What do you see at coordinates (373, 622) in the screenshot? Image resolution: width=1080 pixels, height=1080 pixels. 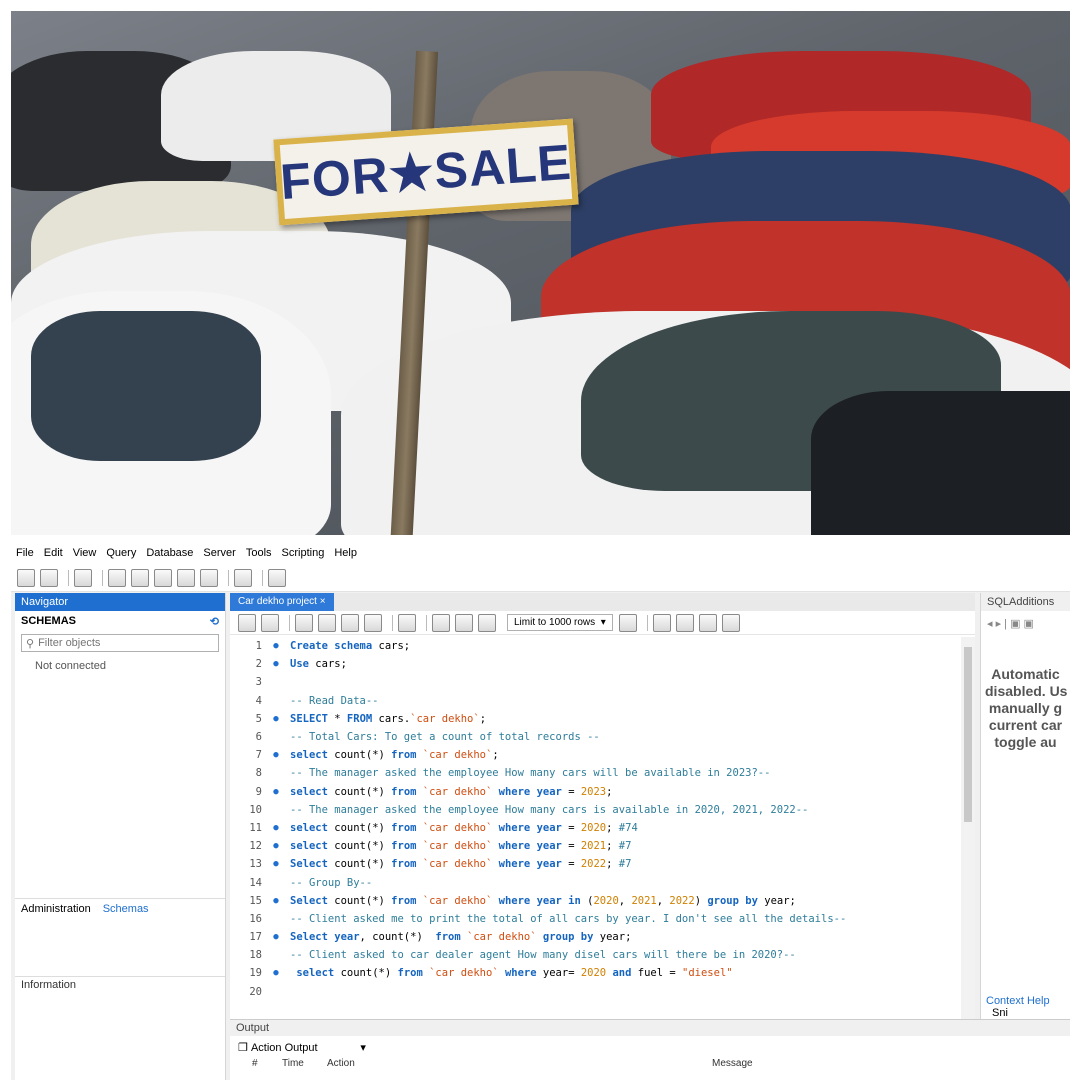 I see `stop-icon` at bounding box center [373, 622].